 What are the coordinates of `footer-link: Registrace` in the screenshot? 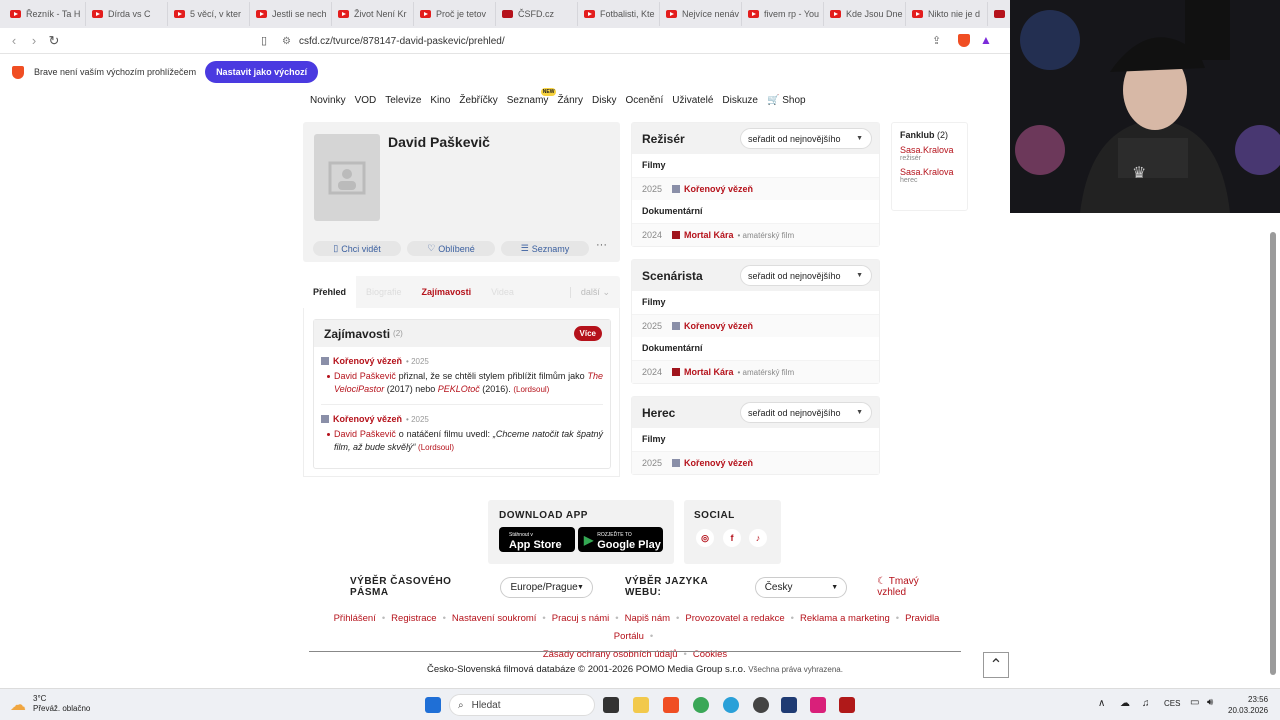 It's located at (413, 618).